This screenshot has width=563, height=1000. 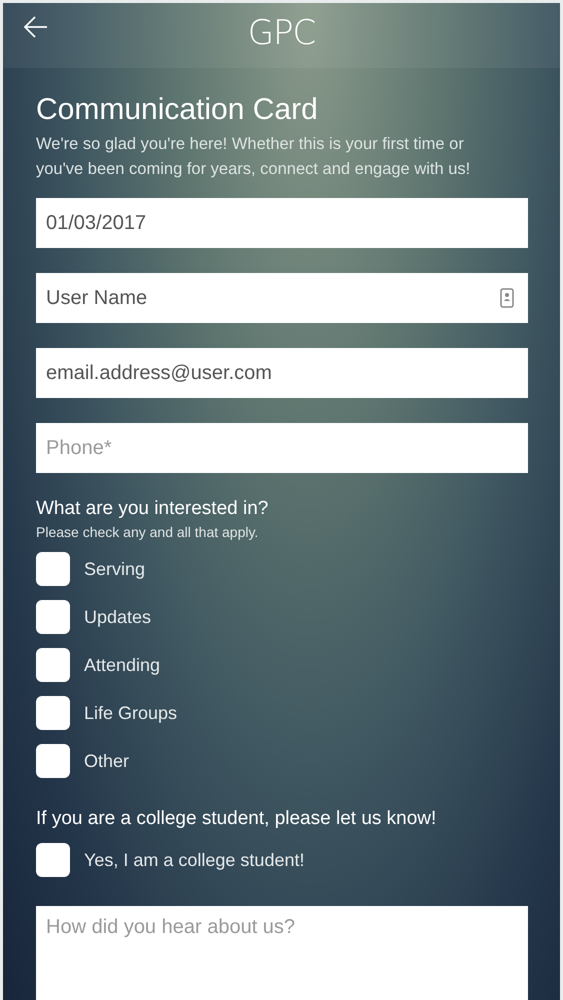 I want to click on input-field: 01/03/2017, so click(x=282, y=223).